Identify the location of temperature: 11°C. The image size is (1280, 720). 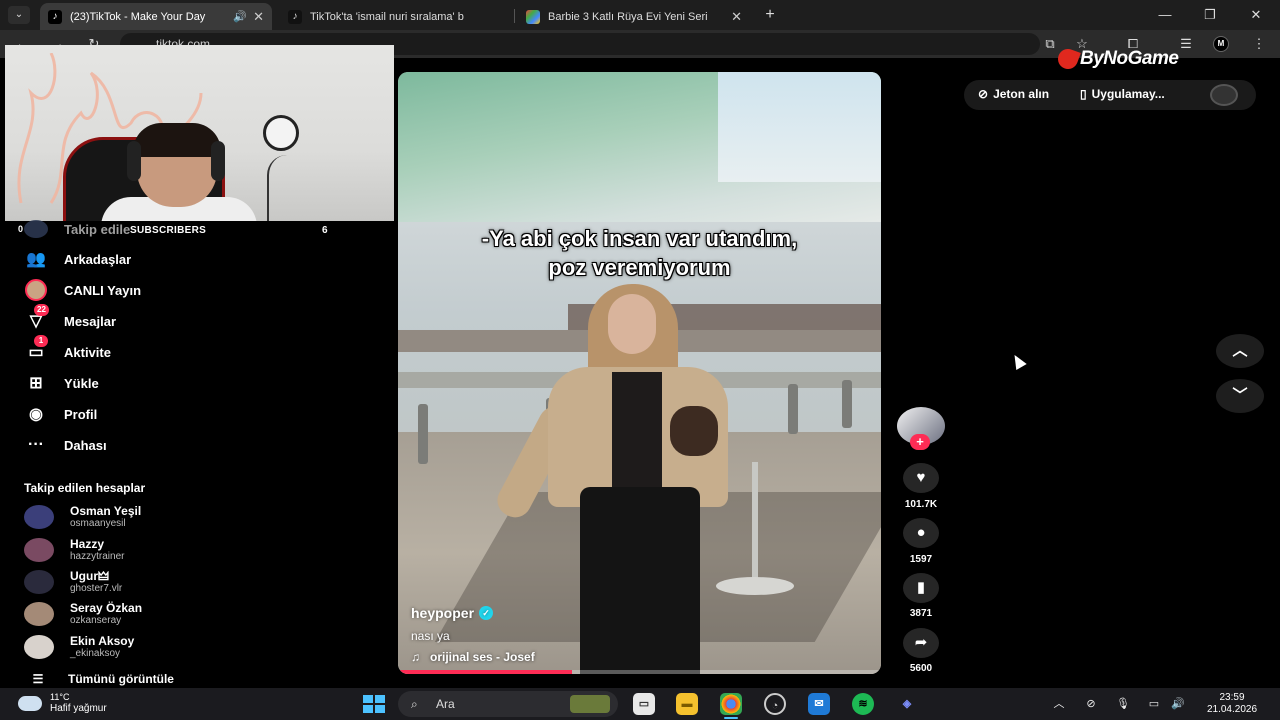
(60, 697).